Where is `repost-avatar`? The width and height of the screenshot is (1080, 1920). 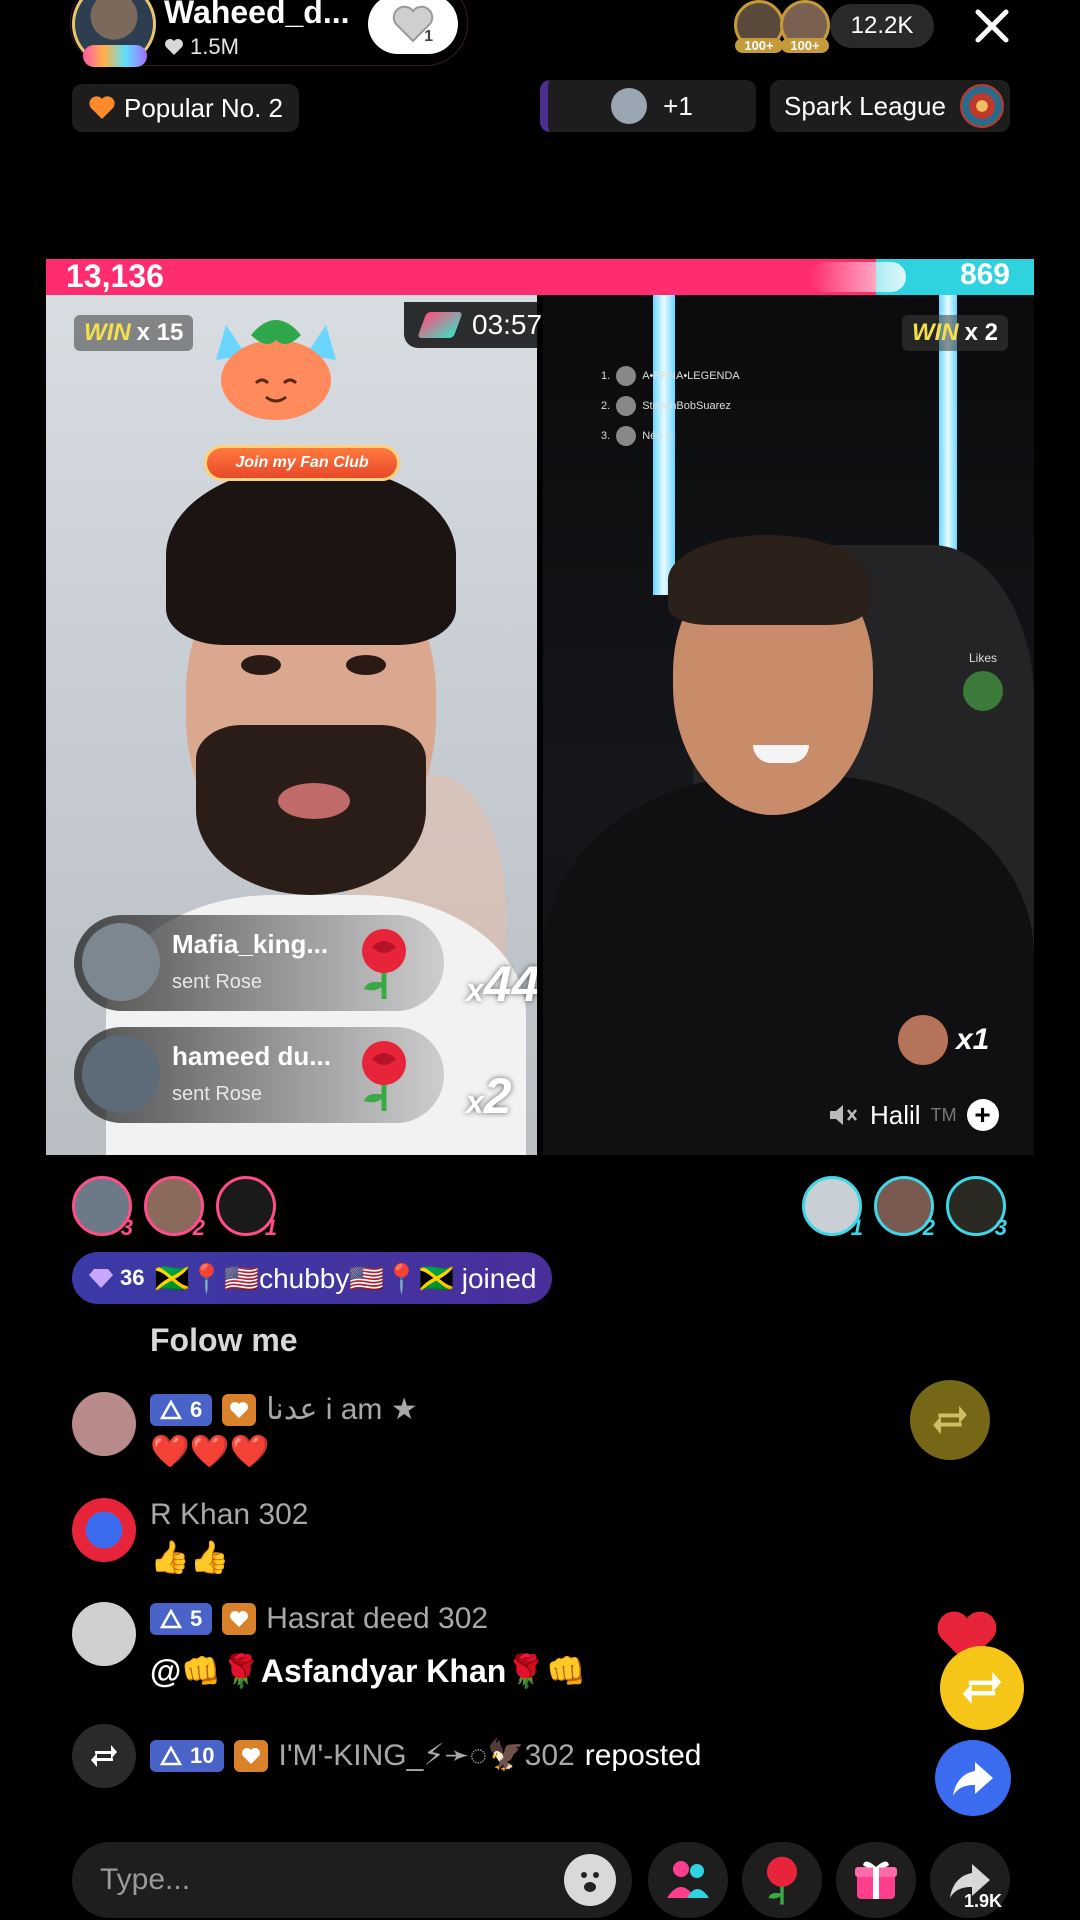 repost-avatar is located at coordinates (104, 1756).